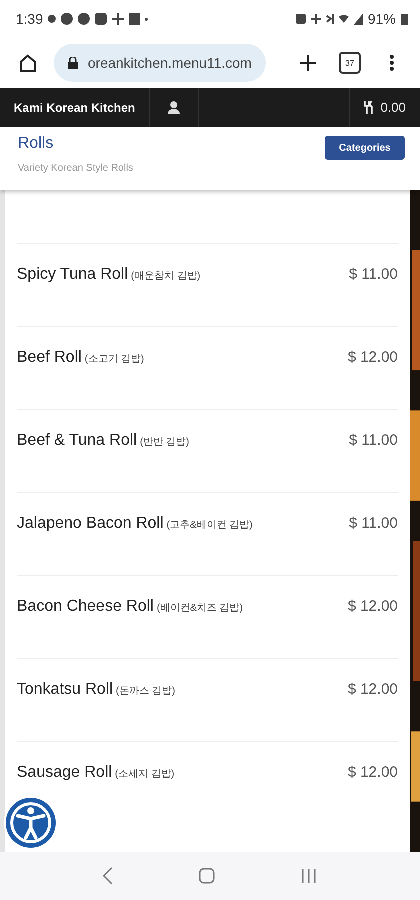 The height and width of the screenshot is (900, 420). Describe the element at coordinates (207, 876) in the screenshot. I see `home-nav-button` at that location.